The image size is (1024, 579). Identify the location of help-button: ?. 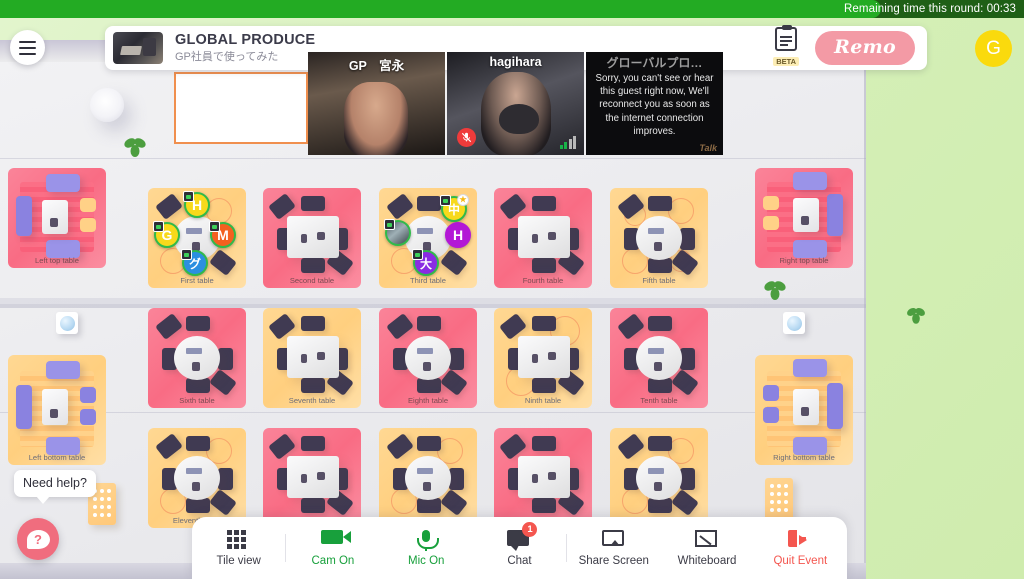
(38, 539).